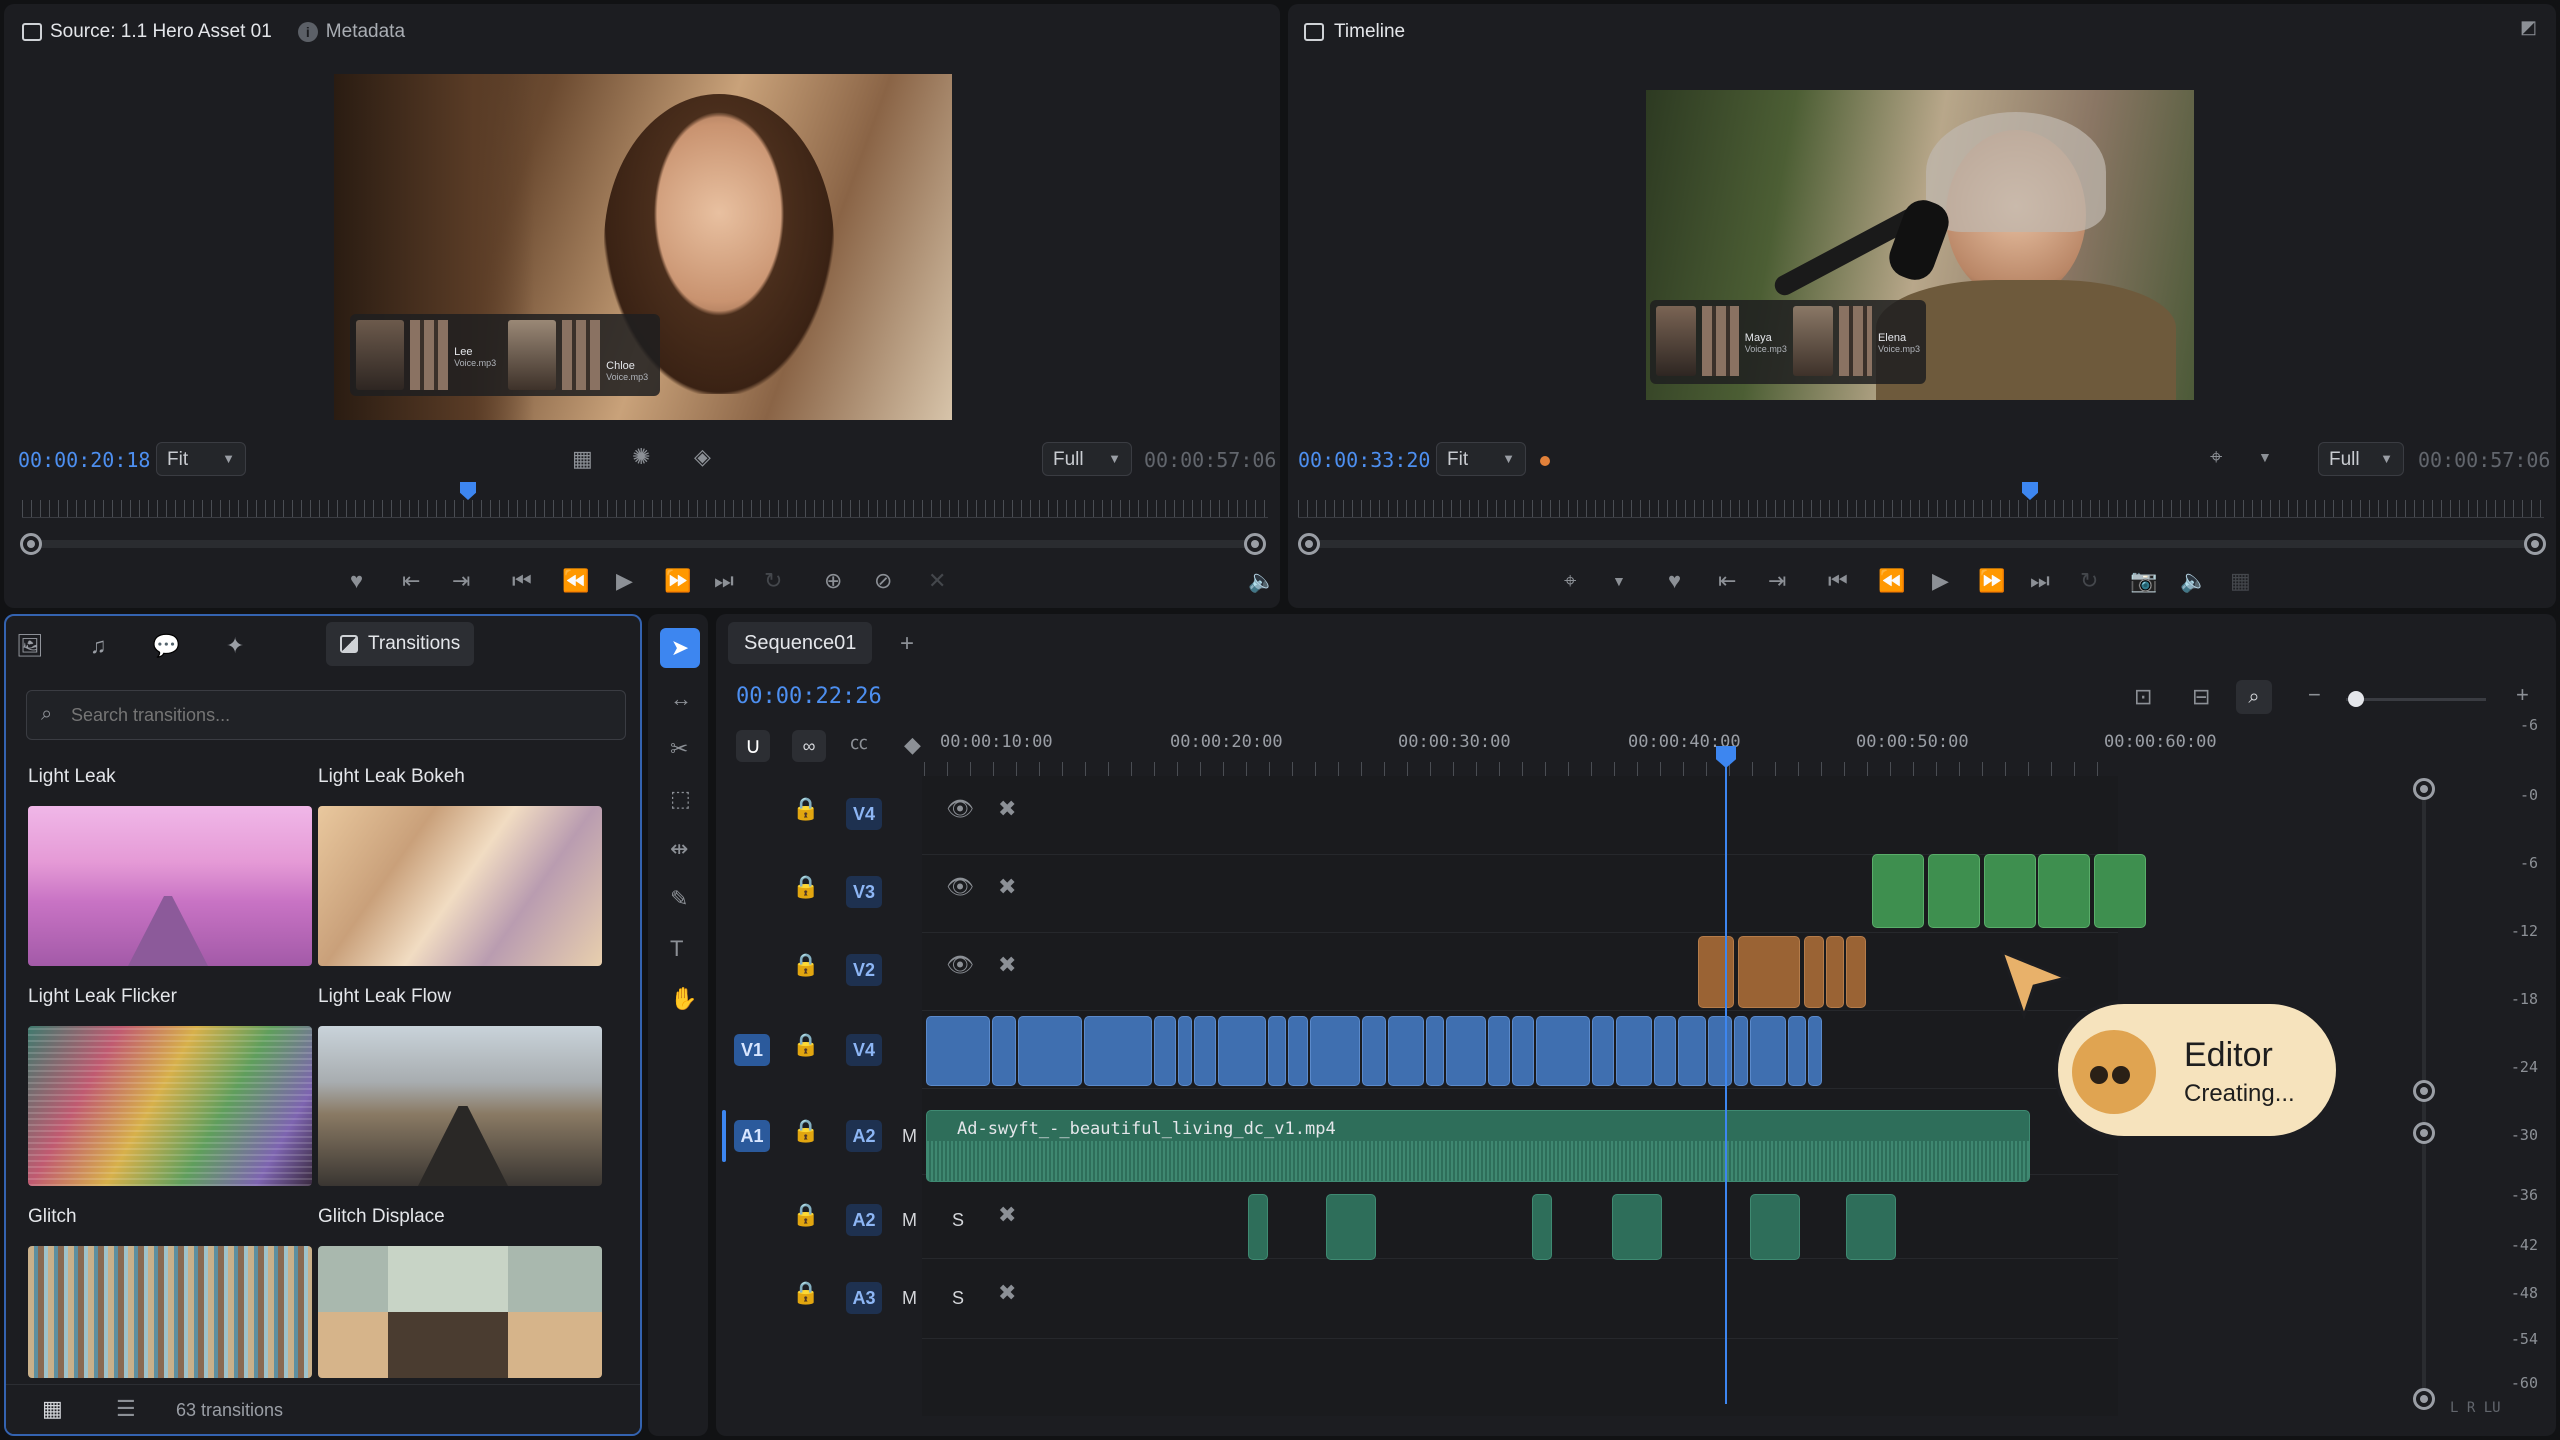 This screenshot has height=1440, width=2560. Describe the element at coordinates (679, 899) in the screenshot. I see `pen-tool-icon: ✎` at that location.